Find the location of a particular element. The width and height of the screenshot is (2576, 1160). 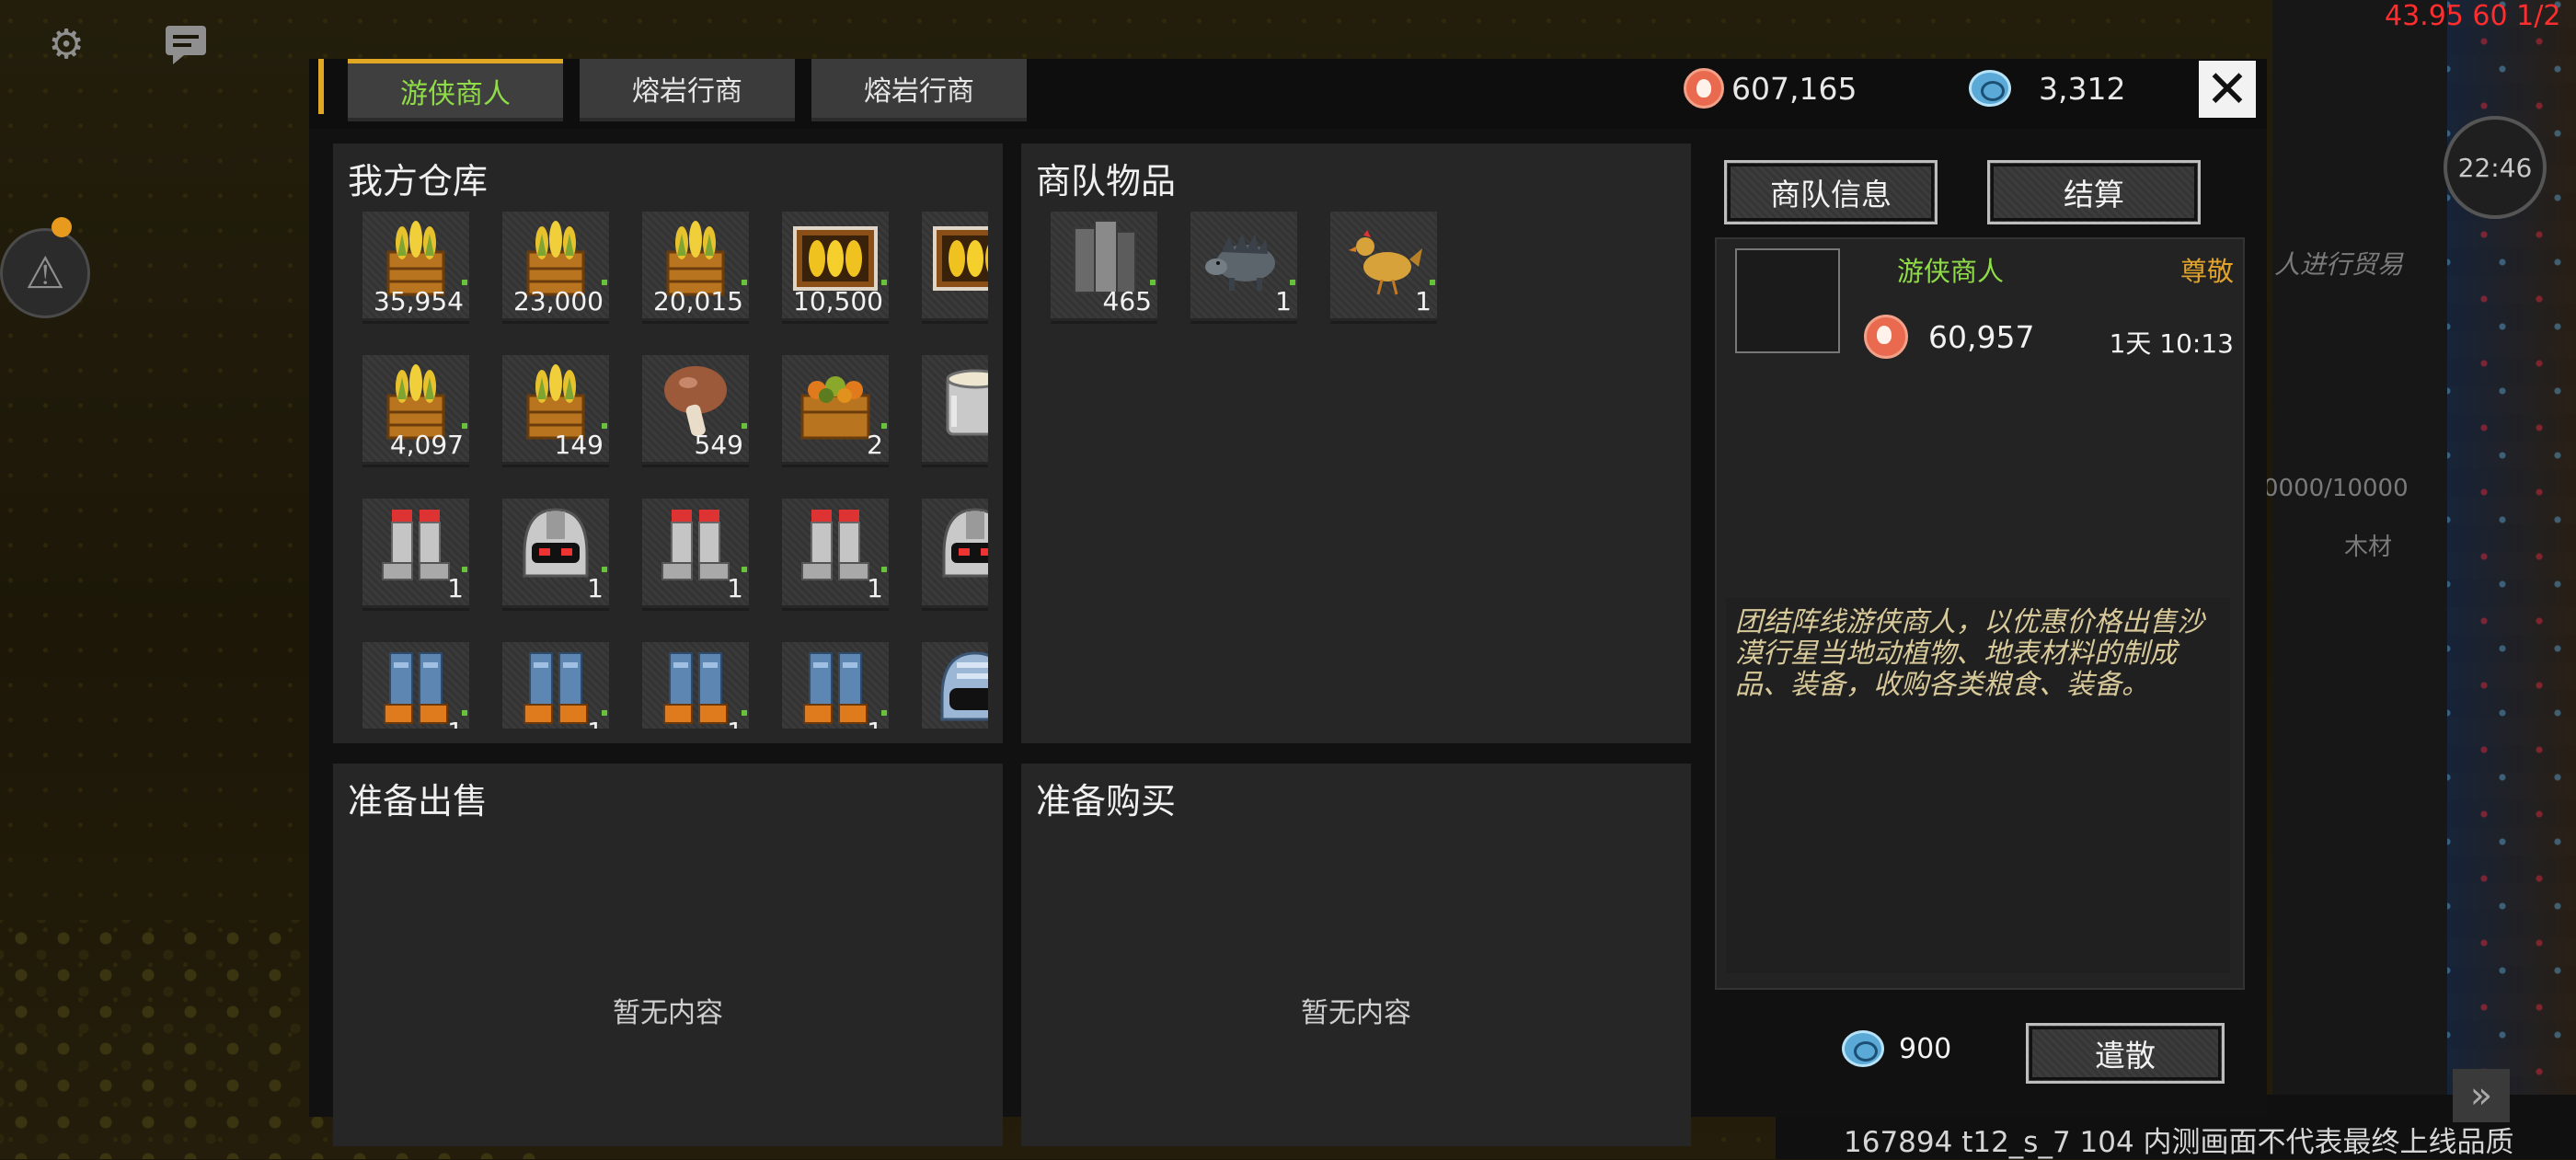

buy-empty-text: 暂无内容 is located at coordinates (1356, 1013).